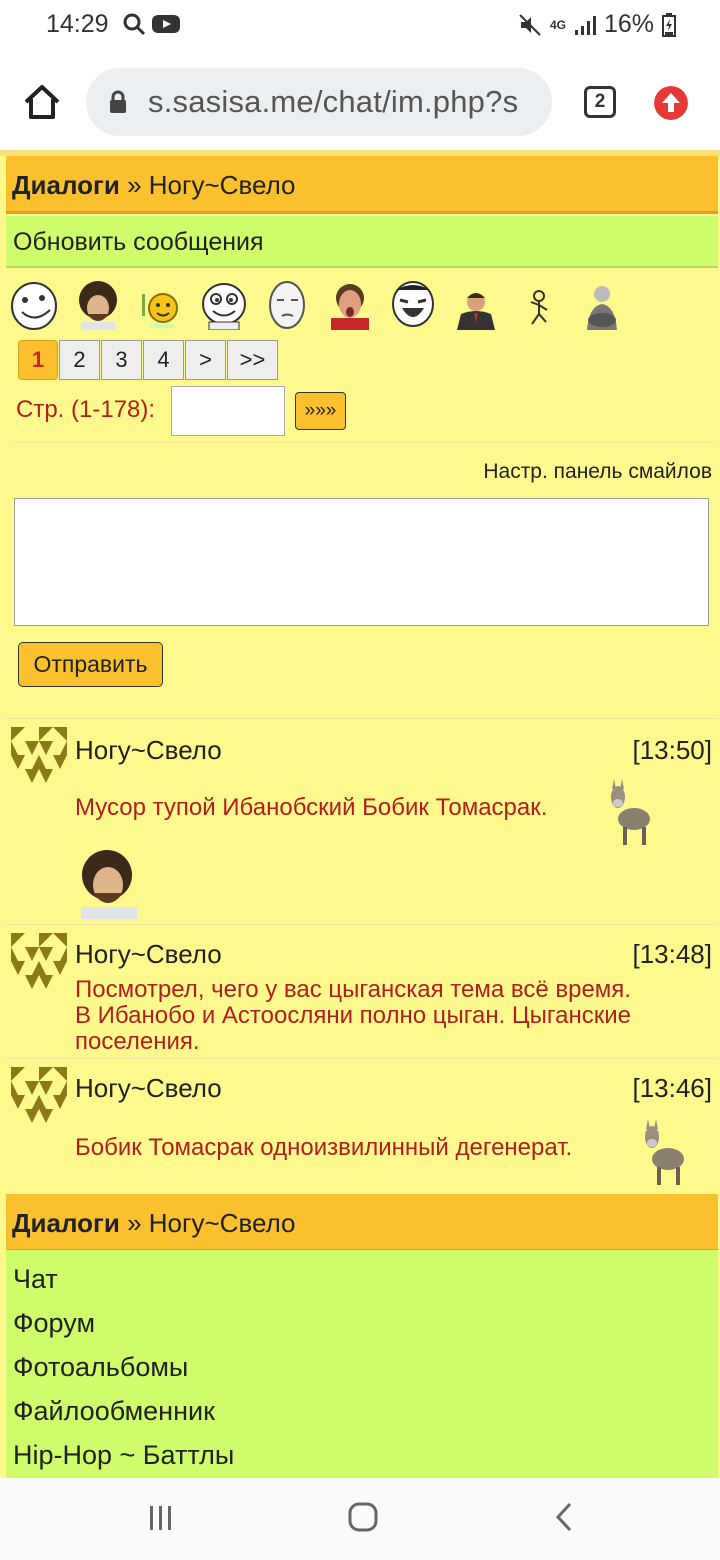 The height and width of the screenshot is (1560, 720). Describe the element at coordinates (350, 305) in the screenshot. I see `shocked-man-icon` at that location.